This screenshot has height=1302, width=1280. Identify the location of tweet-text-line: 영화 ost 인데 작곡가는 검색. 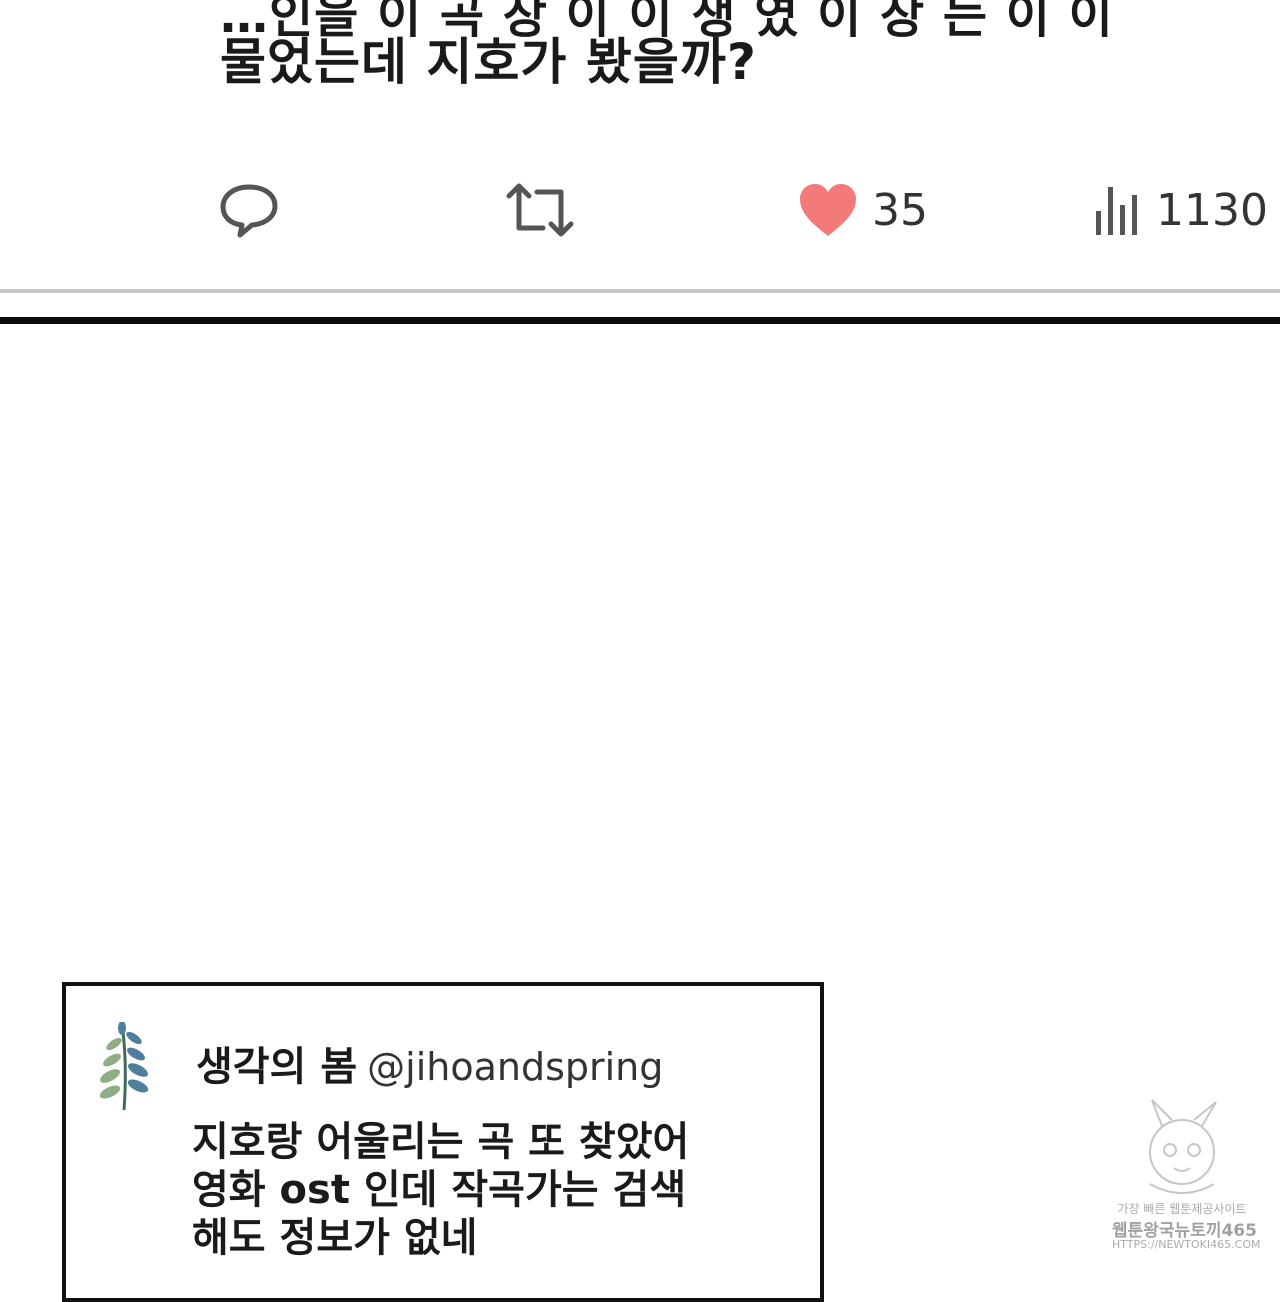
(439, 1190).